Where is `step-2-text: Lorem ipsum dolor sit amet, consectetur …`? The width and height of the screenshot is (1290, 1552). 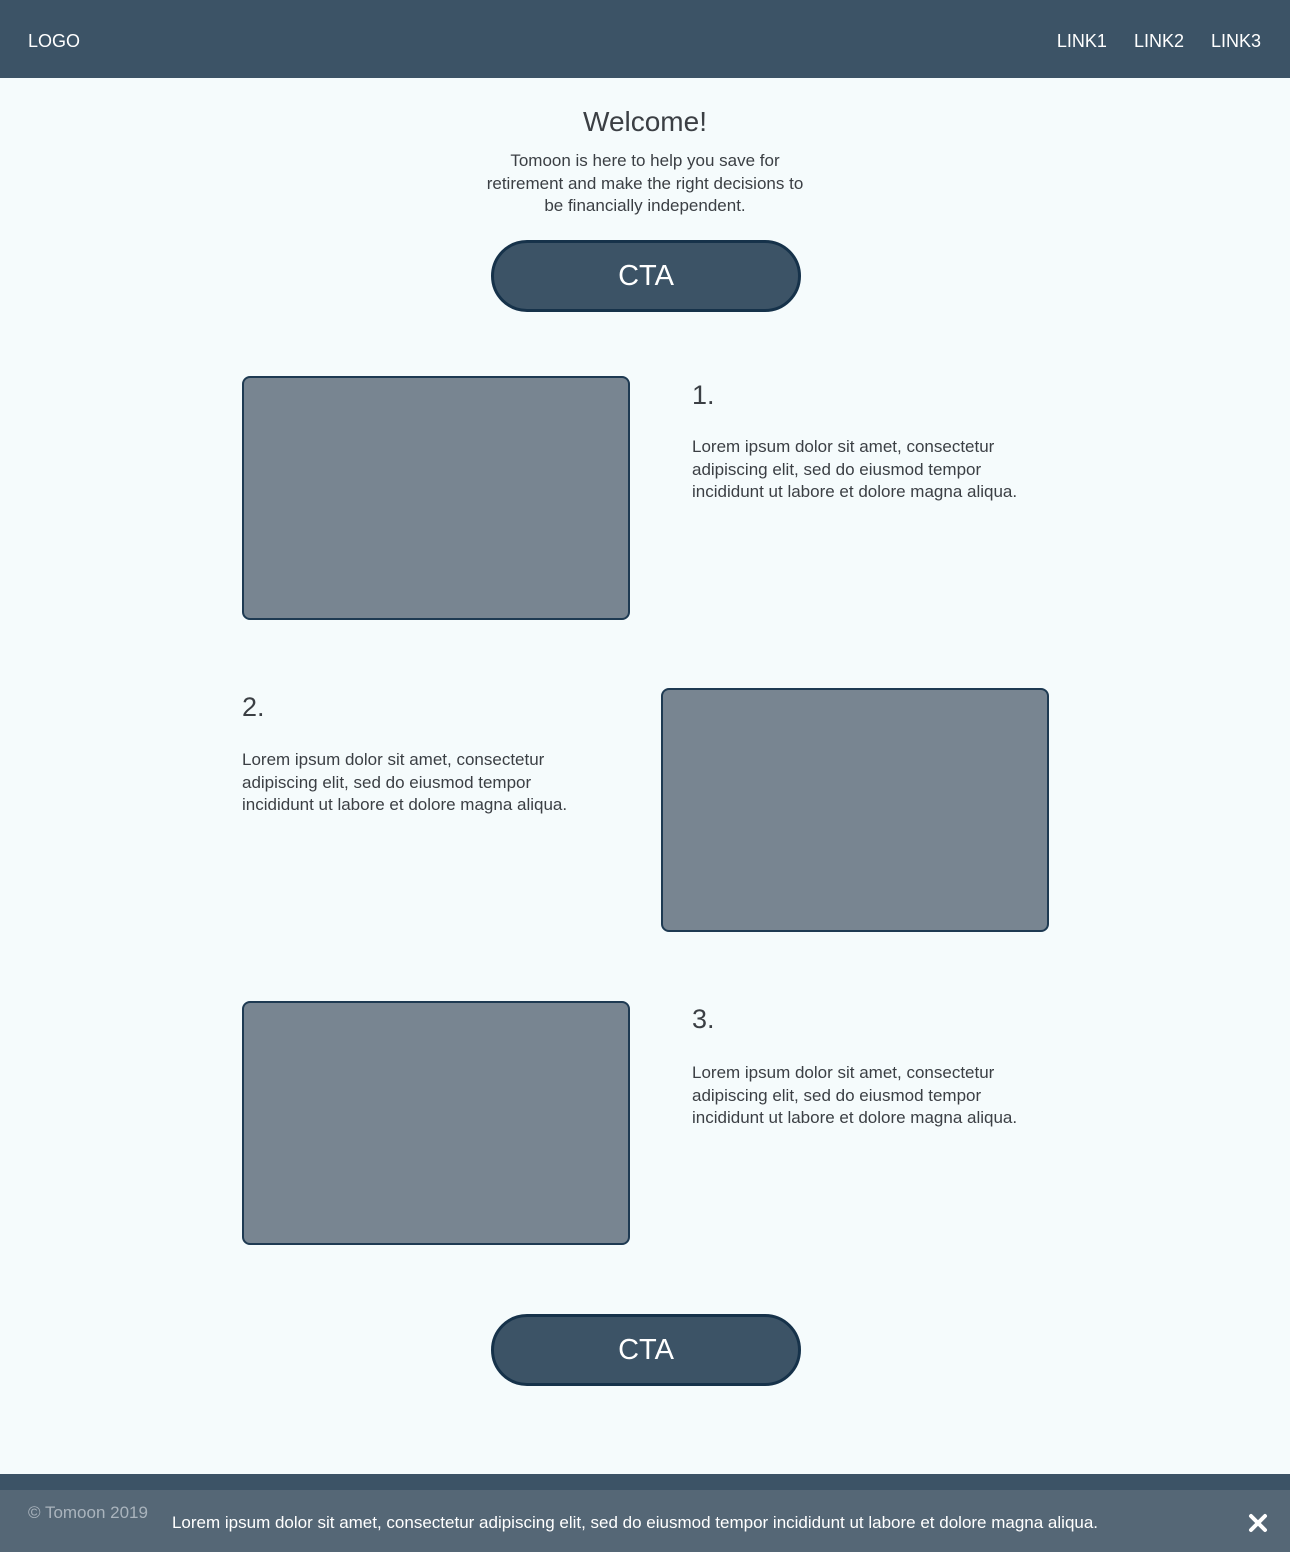 step-2-text: Lorem ipsum dolor sit amet, consectetur … is located at coordinates (422, 783).